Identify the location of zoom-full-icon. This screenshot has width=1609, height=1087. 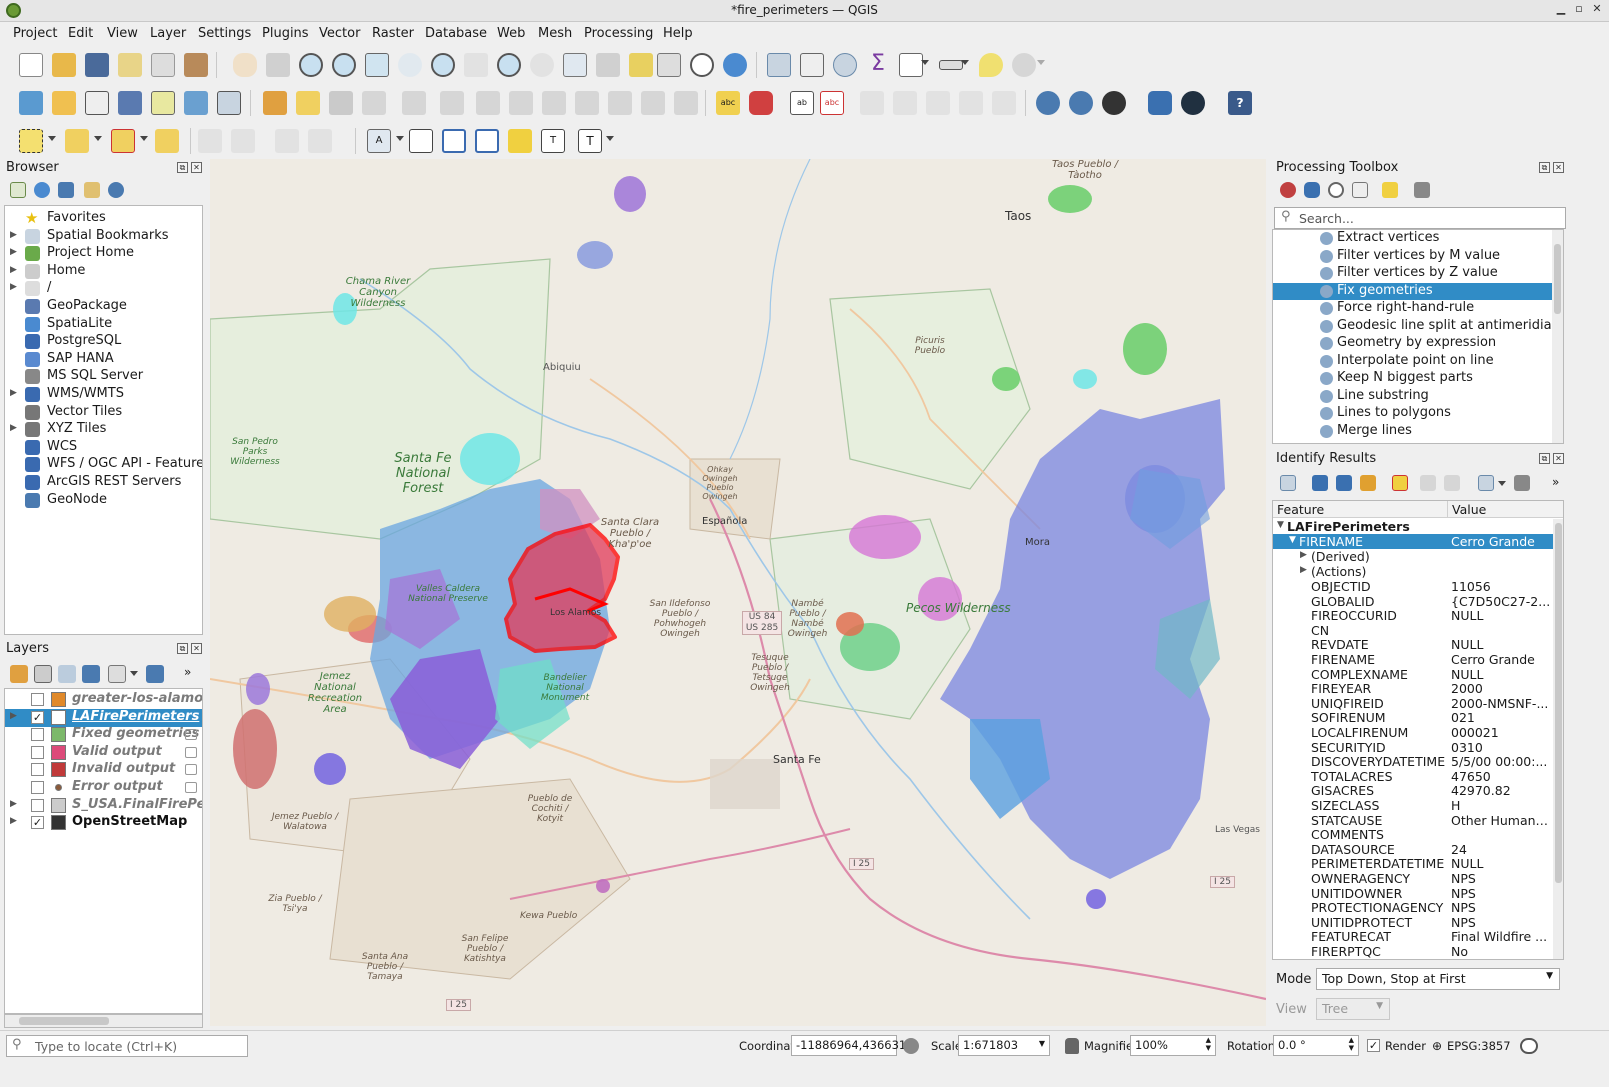
(377, 65).